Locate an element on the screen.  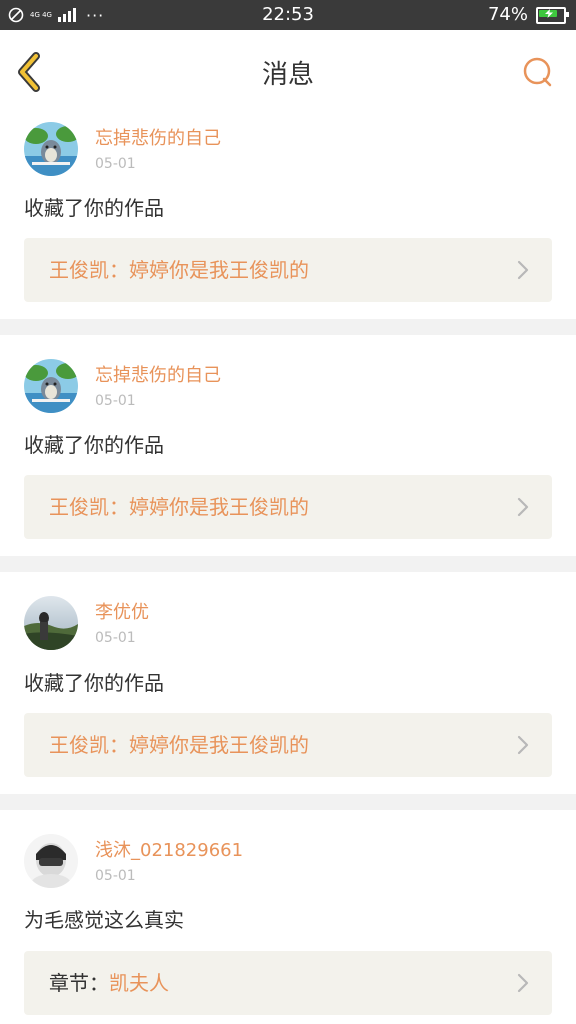
landscape-avatar-icon is located at coordinates (51, 623).